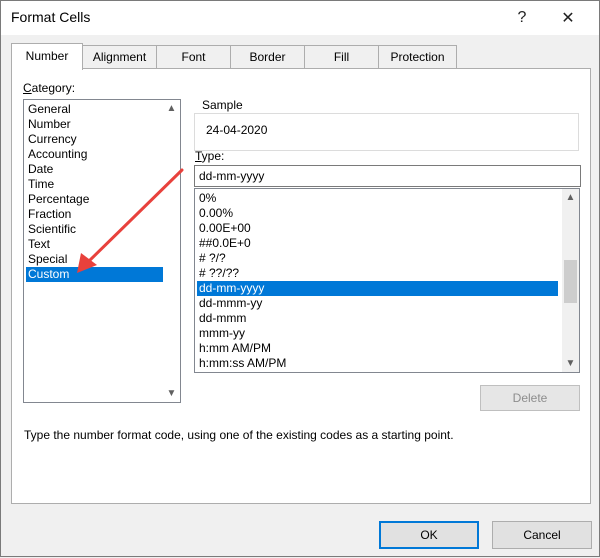 This screenshot has height=558, width=600. Describe the element at coordinates (95, 229) in the screenshot. I see `category-item-scientific: Scientific` at that location.